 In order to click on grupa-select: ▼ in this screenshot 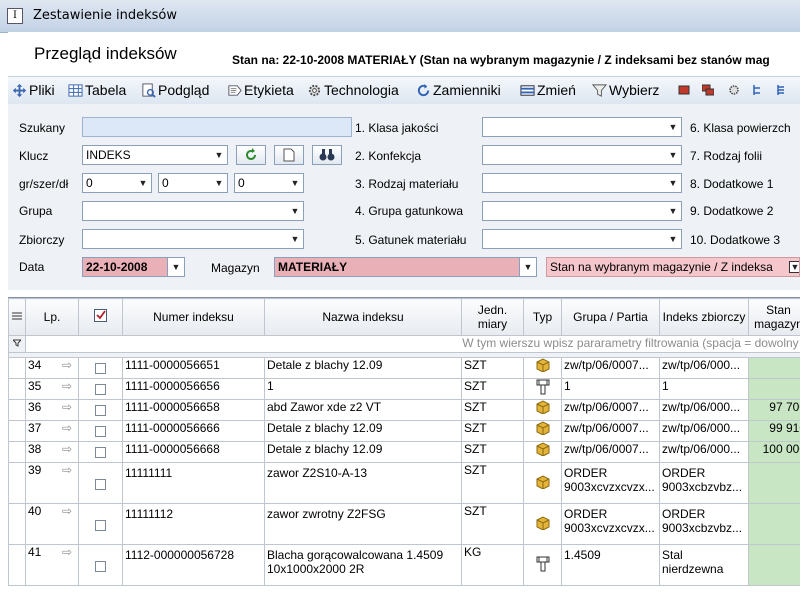, I will do `click(193, 211)`.